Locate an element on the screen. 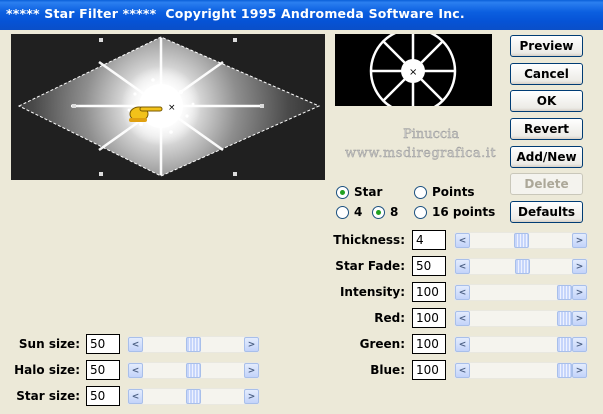 The height and width of the screenshot is (414, 603). thickness-slider: < > is located at coordinates (521, 240).